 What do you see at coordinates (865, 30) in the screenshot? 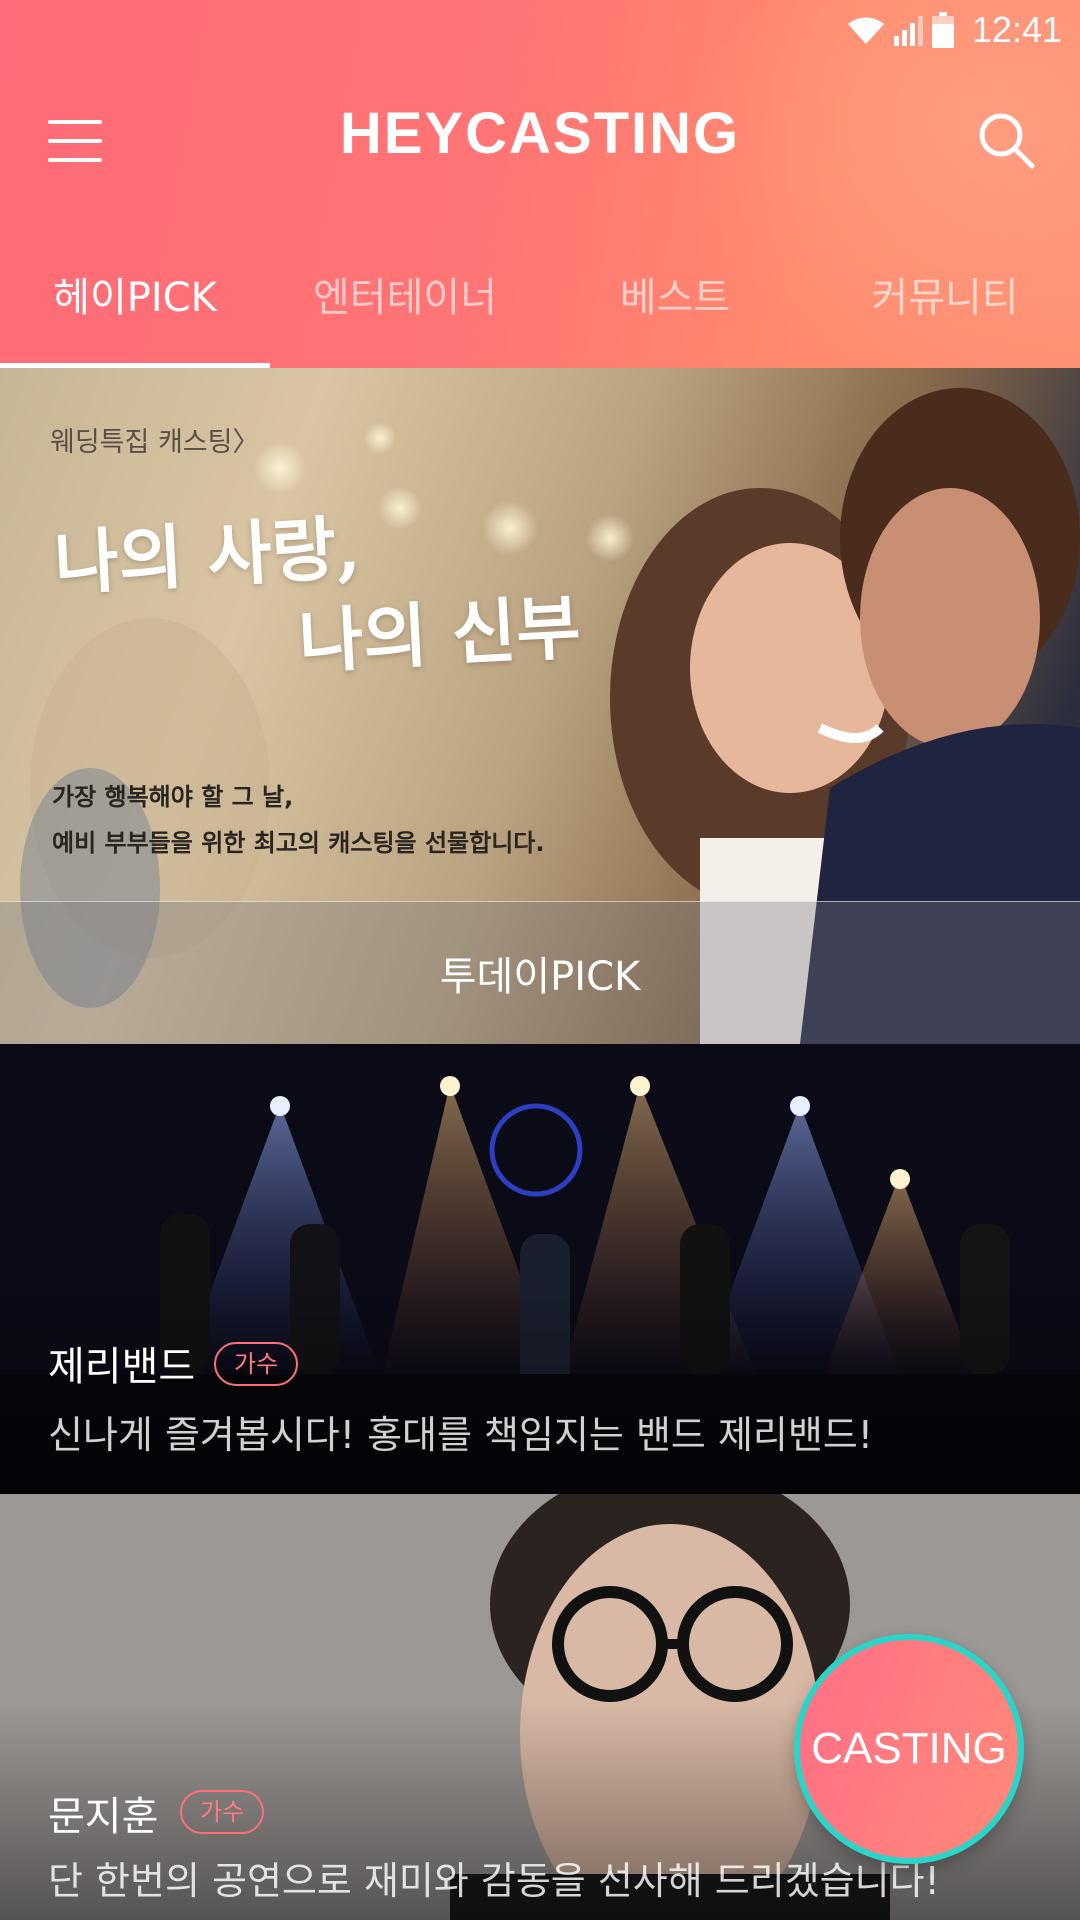
I see `wifi-icon` at bounding box center [865, 30].